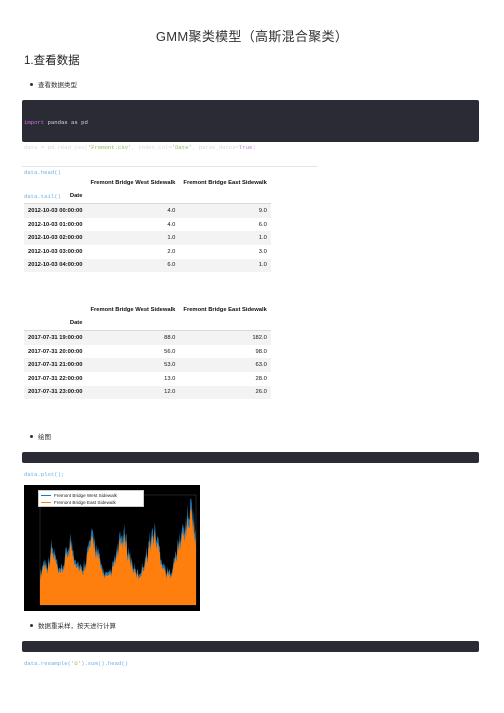 The width and height of the screenshot is (504, 713). I want to click on table-row: 2012-10-03 03:00:00 2.0 3.0, so click(147, 252).